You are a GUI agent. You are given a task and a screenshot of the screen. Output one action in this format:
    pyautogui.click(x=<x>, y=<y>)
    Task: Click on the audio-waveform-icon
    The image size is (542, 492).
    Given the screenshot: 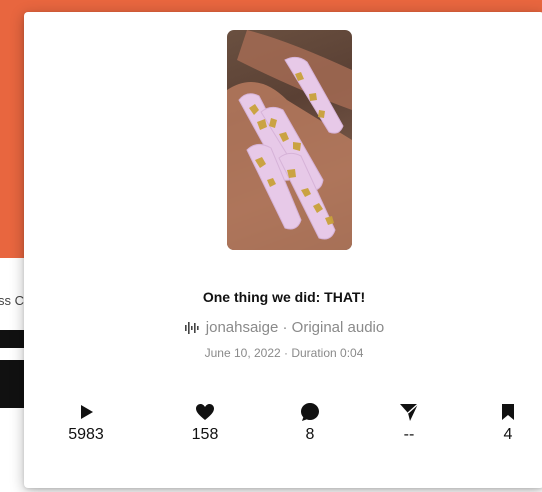 What is the action you would take?
    pyautogui.click(x=192, y=328)
    